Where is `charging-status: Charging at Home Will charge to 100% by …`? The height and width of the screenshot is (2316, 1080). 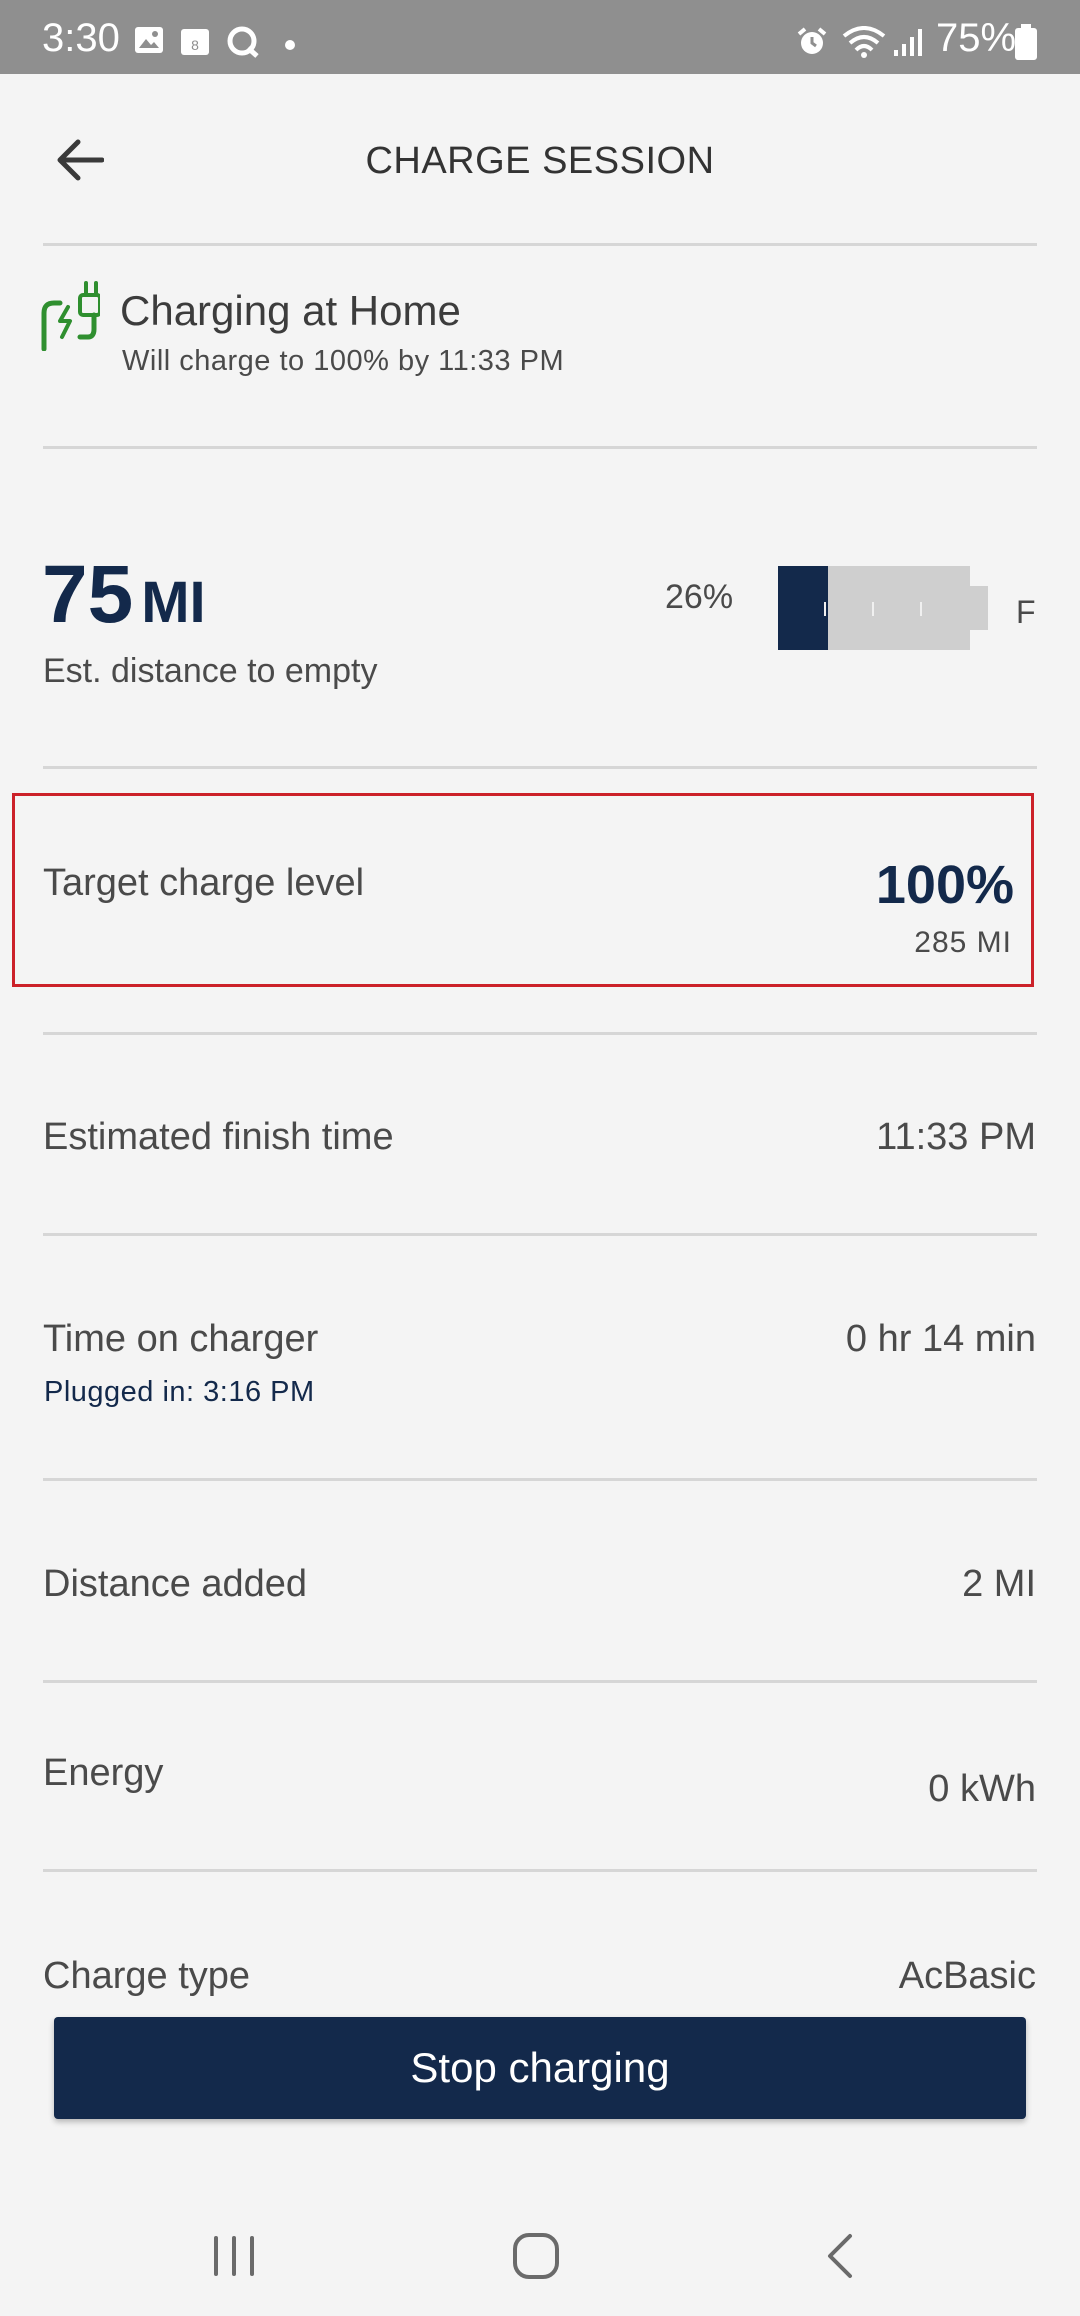
charging-status: Charging at Home Will charge to 100% by … is located at coordinates (540, 340).